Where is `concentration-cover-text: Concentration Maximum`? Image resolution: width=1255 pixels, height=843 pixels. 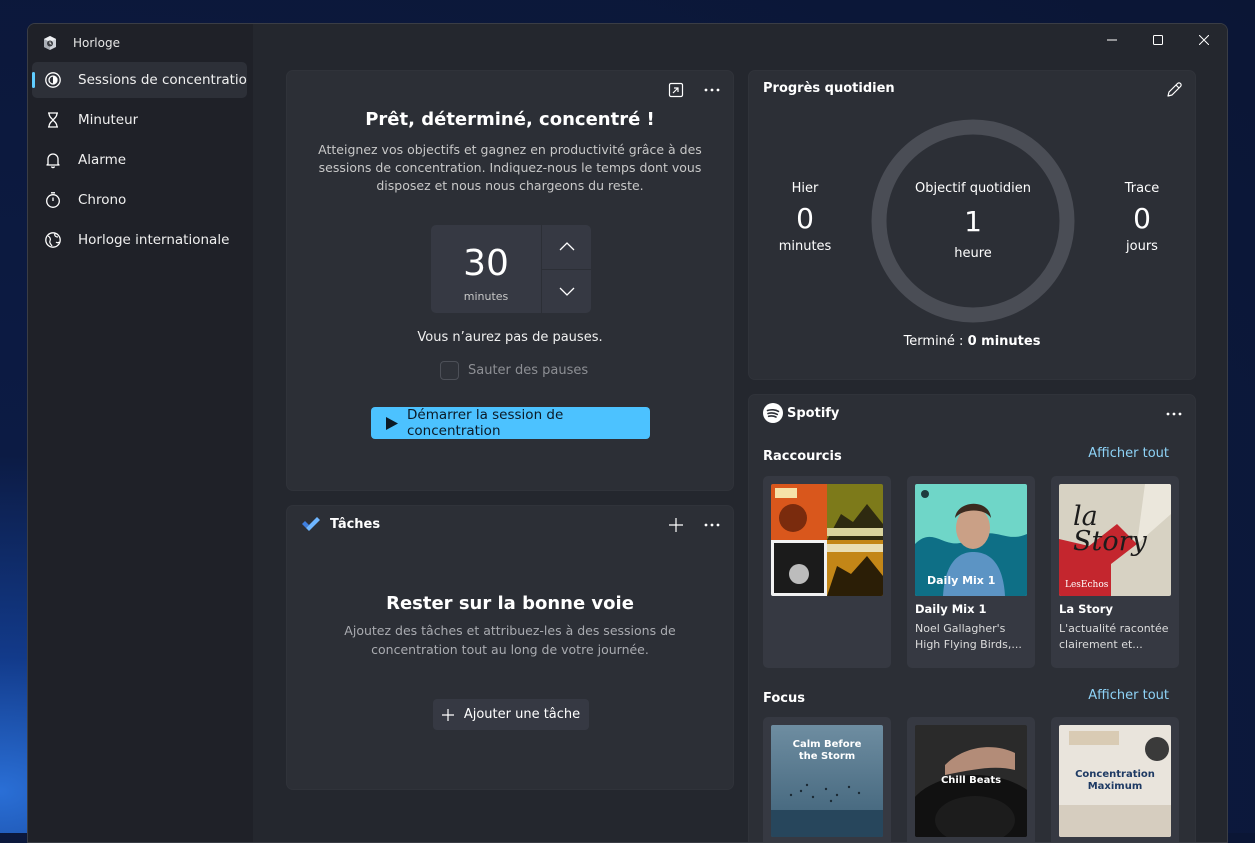 concentration-cover-text: Concentration Maximum is located at coordinates (1115, 780).